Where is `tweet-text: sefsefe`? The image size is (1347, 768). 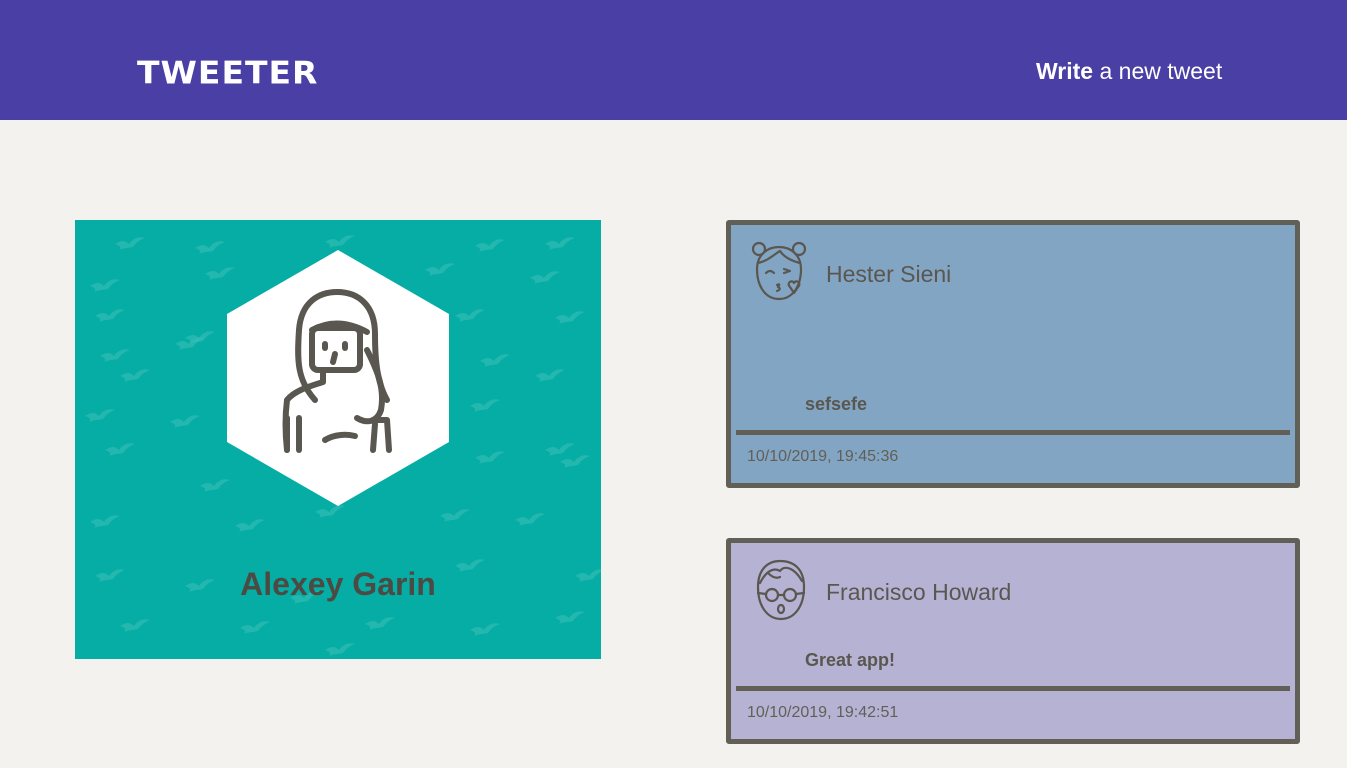
tweet-text: sefsefe is located at coordinates (836, 404).